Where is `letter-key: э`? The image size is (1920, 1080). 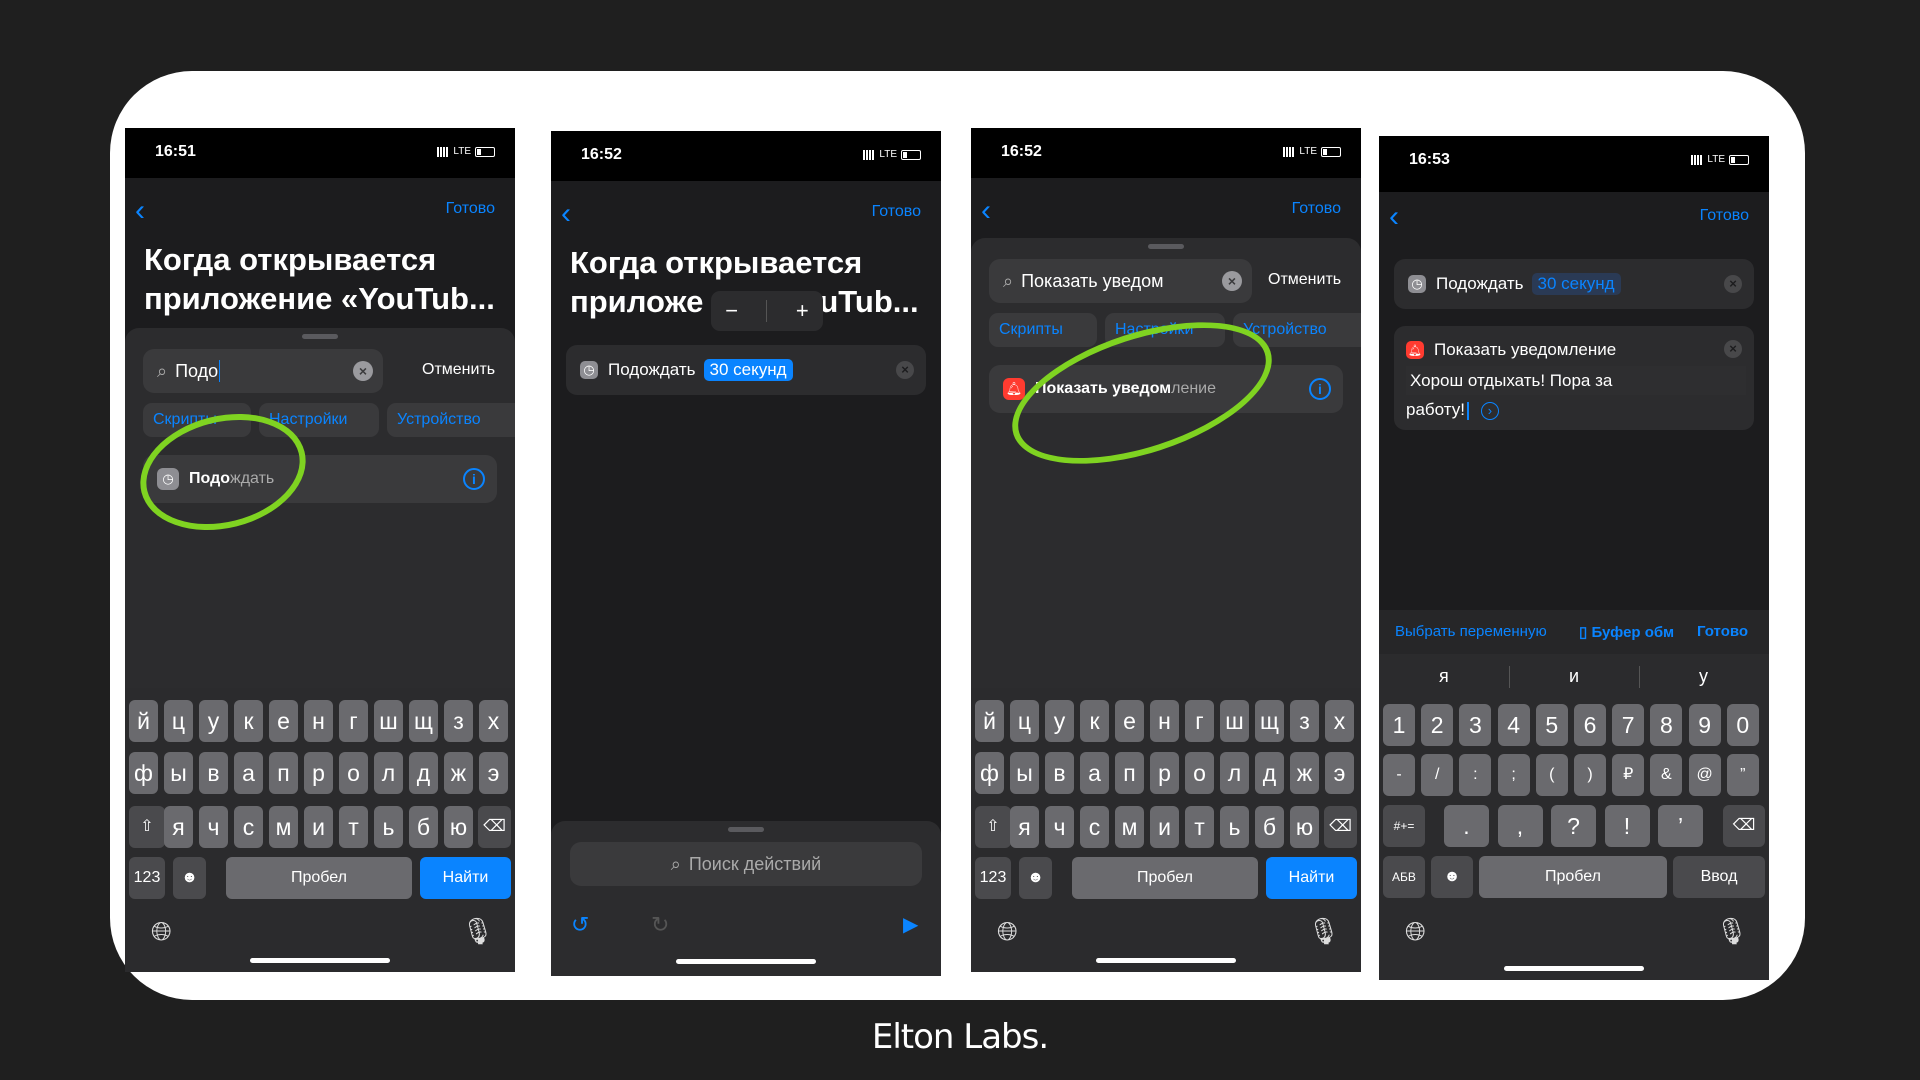 letter-key: э is located at coordinates (493, 773).